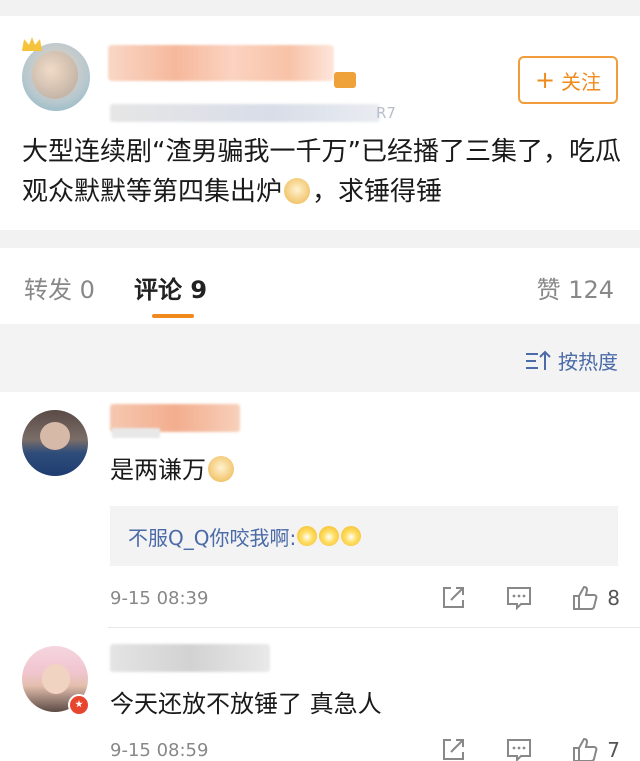 This screenshot has width=640, height=761. What do you see at coordinates (320, 358) in the screenshot?
I see `sort-bar: 按热度` at bounding box center [320, 358].